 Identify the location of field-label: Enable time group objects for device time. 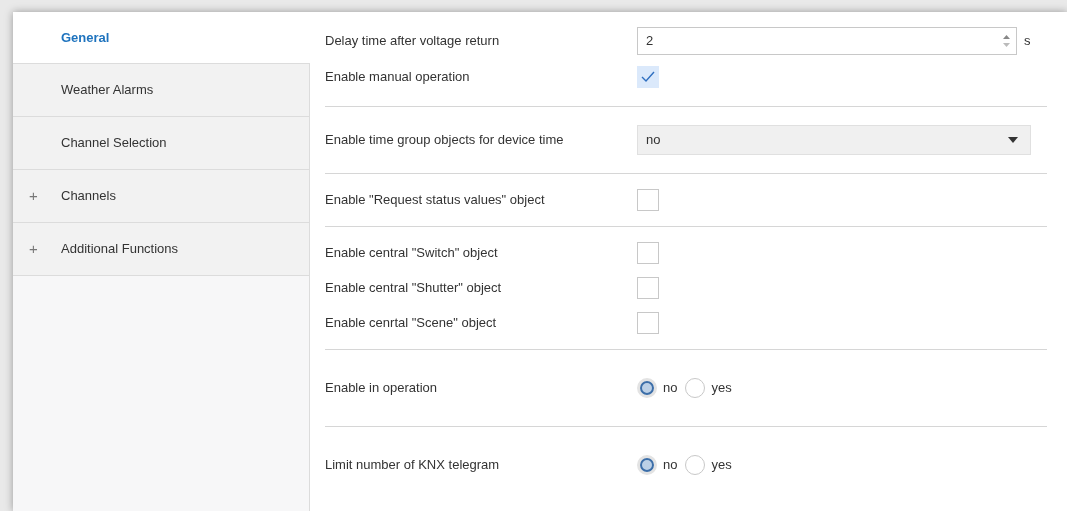
(445, 140).